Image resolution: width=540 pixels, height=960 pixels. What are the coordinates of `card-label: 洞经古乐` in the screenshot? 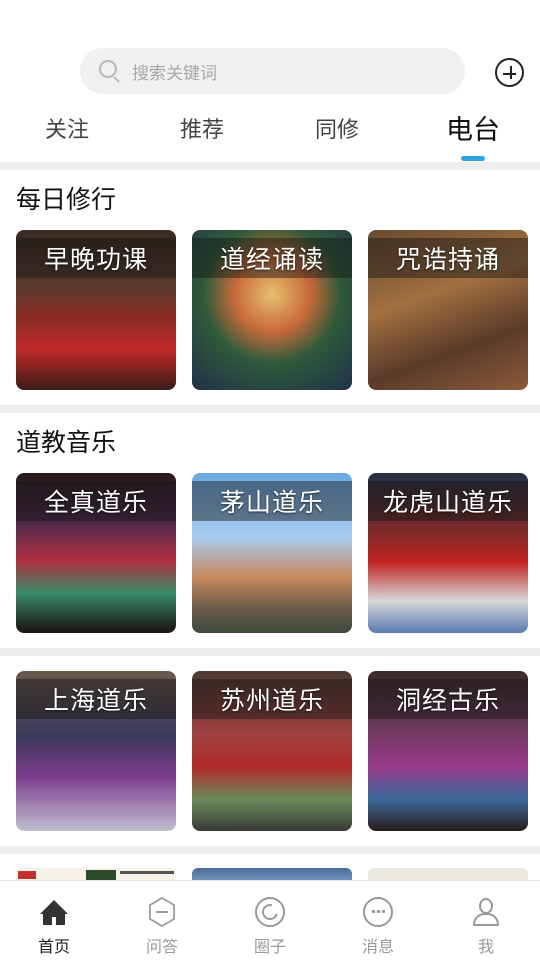 It's located at (447, 700).